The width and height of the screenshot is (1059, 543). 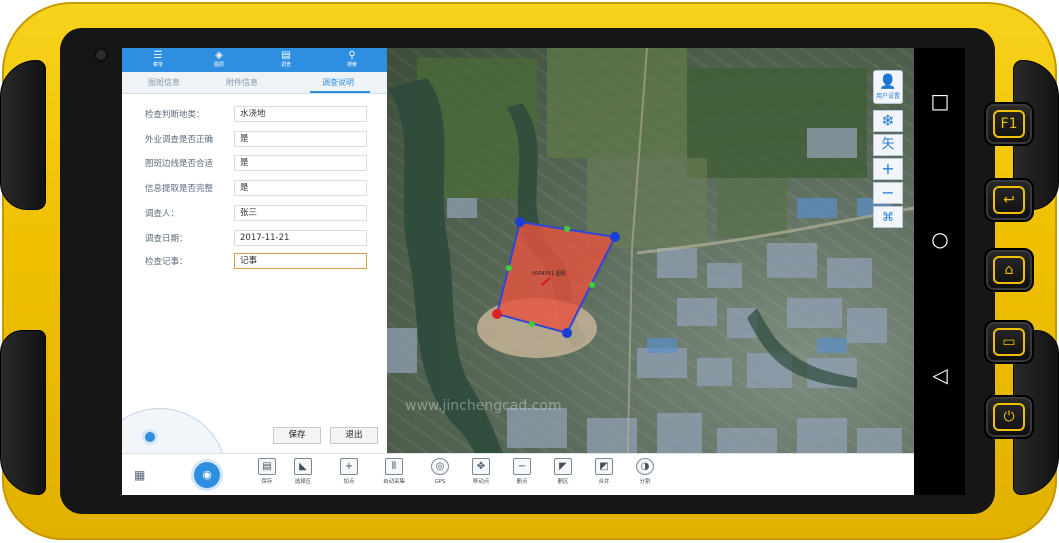 What do you see at coordinates (141, 475) in the screenshot?
I see `apps-grid-icon: ▦` at bounding box center [141, 475].